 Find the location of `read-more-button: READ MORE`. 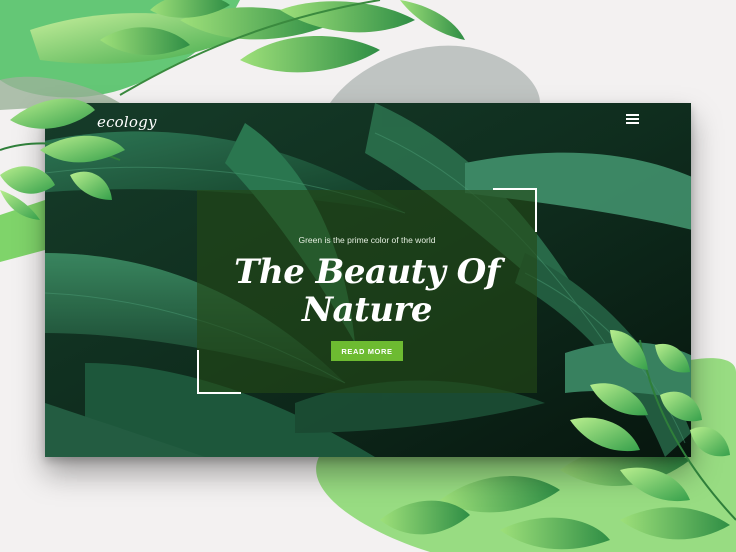

read-more-button: READ MORE is located at coordinates (367, 351).